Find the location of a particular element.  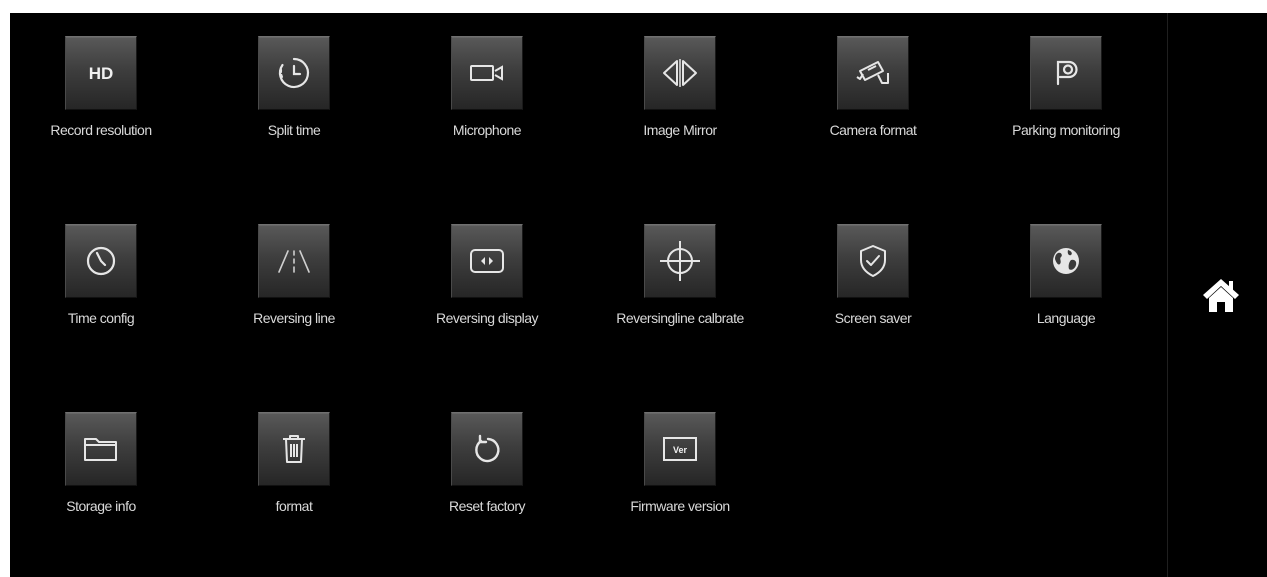

folder-icon is located at coordinates (101, 449).